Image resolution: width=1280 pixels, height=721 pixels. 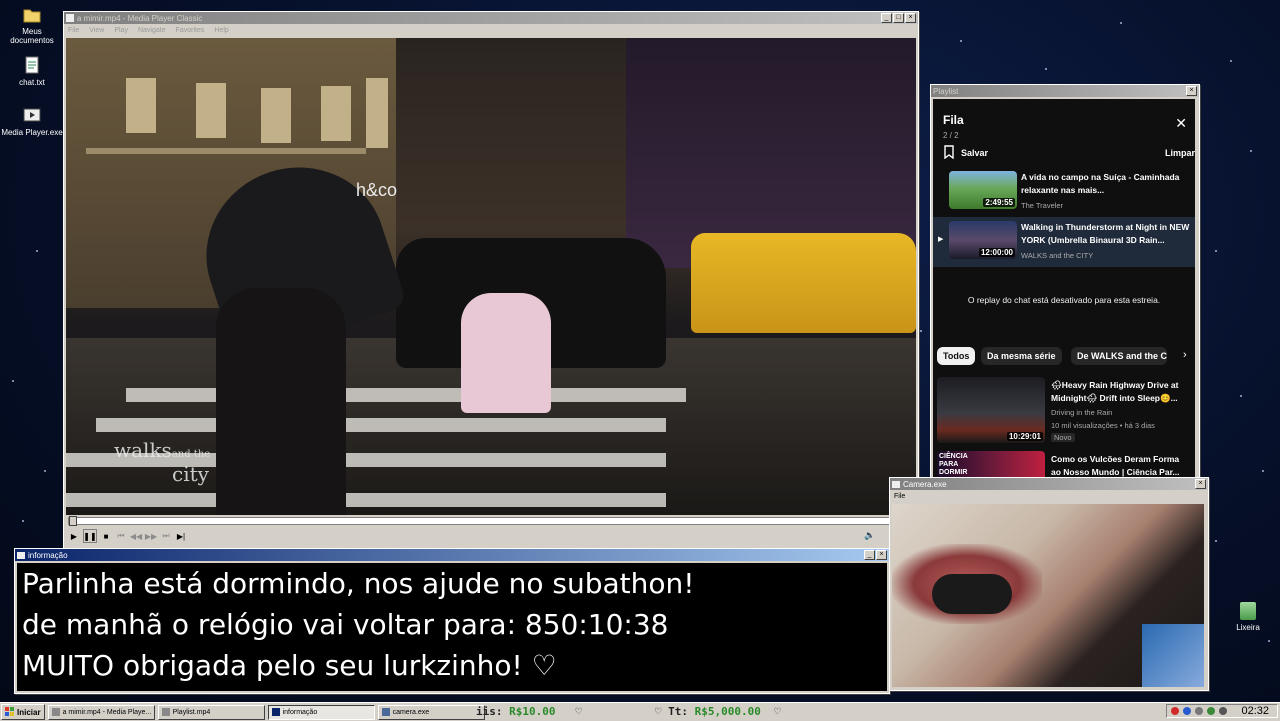 I want to click on camera-titlebar: Camera.exe ×, so click(x=1049, y=484).